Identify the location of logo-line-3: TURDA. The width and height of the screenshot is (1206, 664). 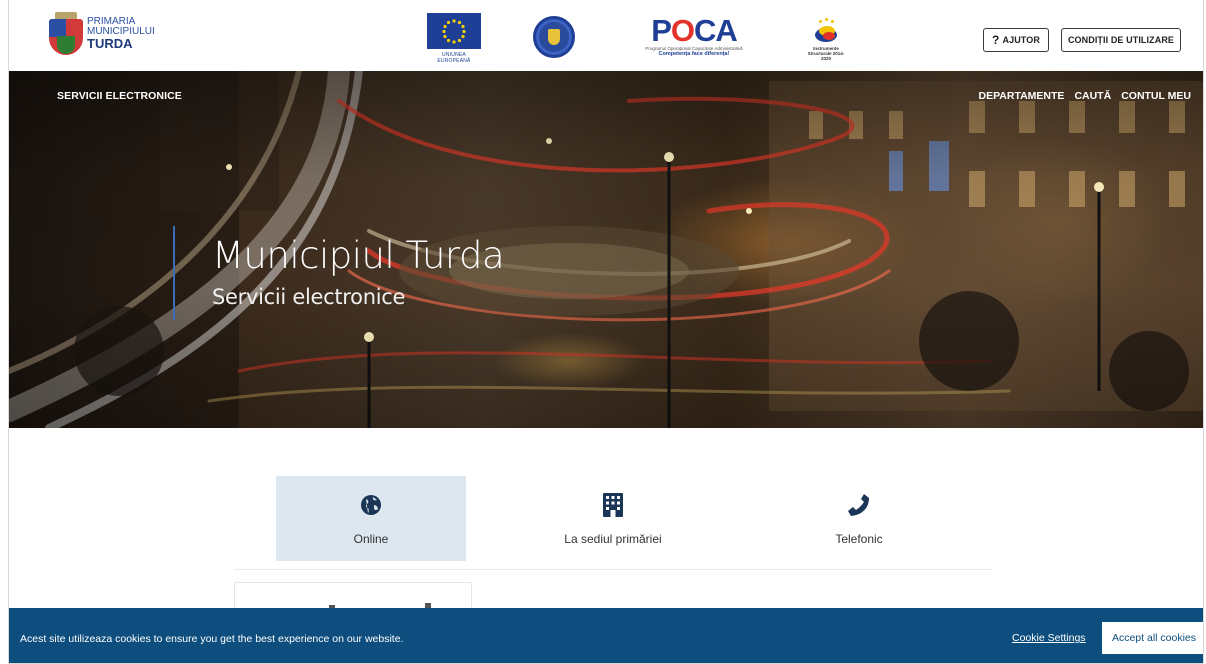
(110, 43).